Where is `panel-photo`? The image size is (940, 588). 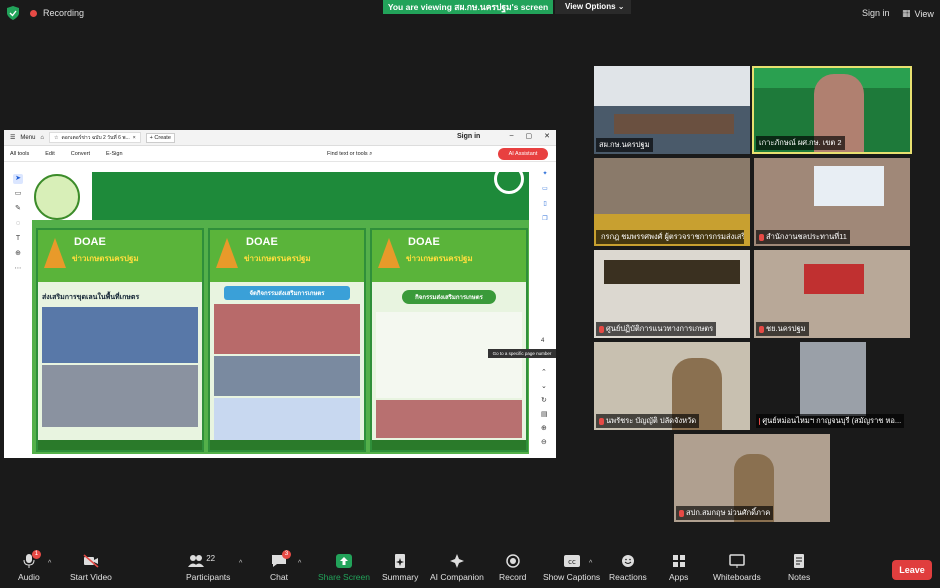
panel-photo is located at coordinates (449, 419).